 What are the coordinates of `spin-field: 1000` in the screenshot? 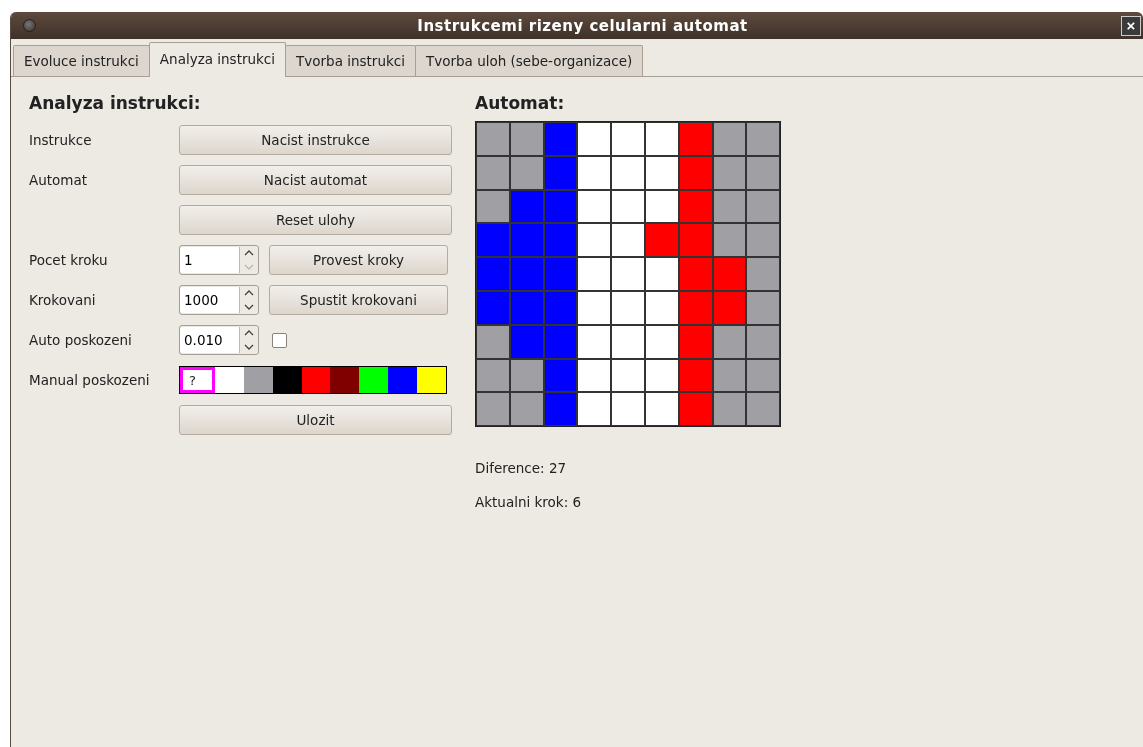 It's located at (210, 300).